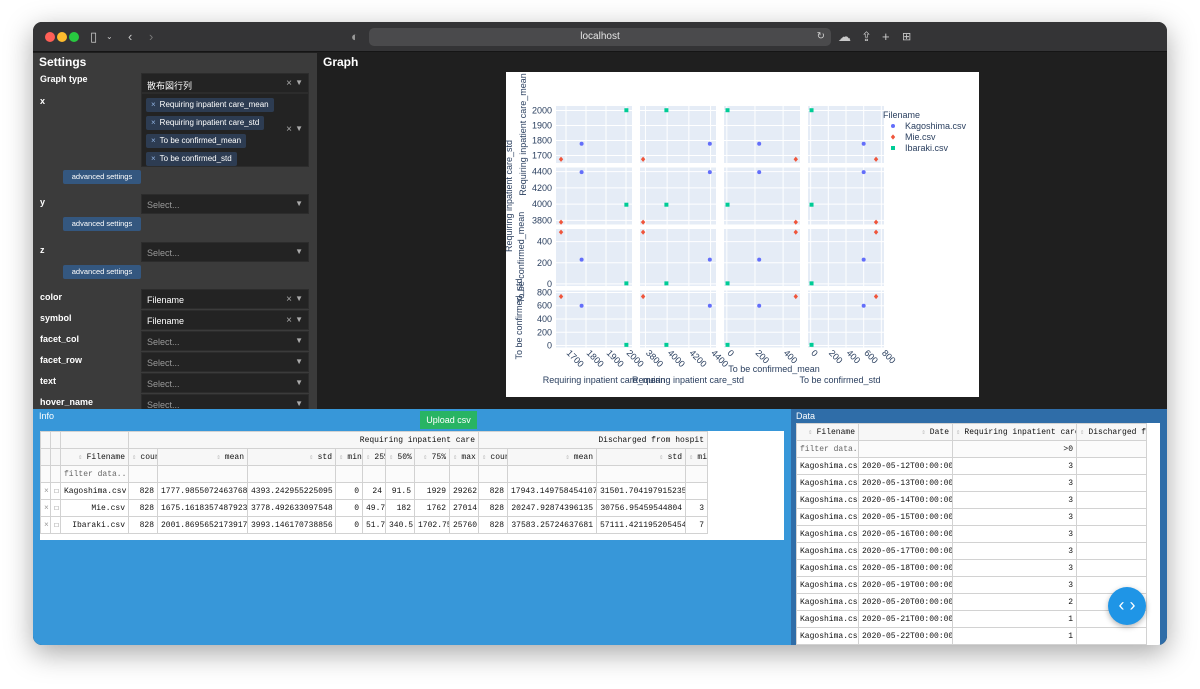 The height and width of the screenshot is (689, 1200). I want to click on column-header: ⇕ min, so click(349, 457).